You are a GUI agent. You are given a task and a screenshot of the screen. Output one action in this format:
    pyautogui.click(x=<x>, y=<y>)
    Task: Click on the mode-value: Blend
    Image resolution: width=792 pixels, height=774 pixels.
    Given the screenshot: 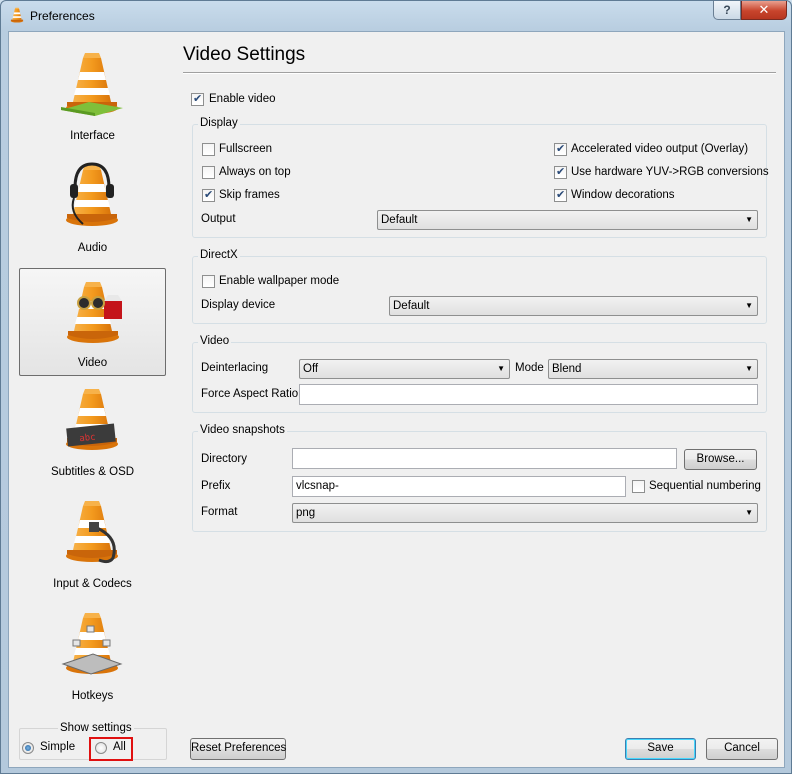 What is the action you would take?
    pyautogui.click(x=567, y=369)
    